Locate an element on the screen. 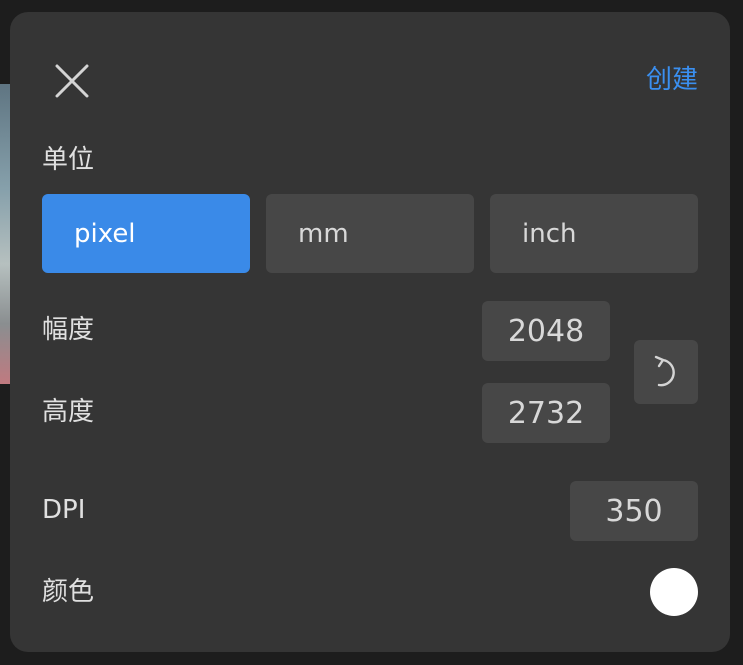 The height and width of the screenshot is (665, 743). close-button is located at coordinates (72, 81).